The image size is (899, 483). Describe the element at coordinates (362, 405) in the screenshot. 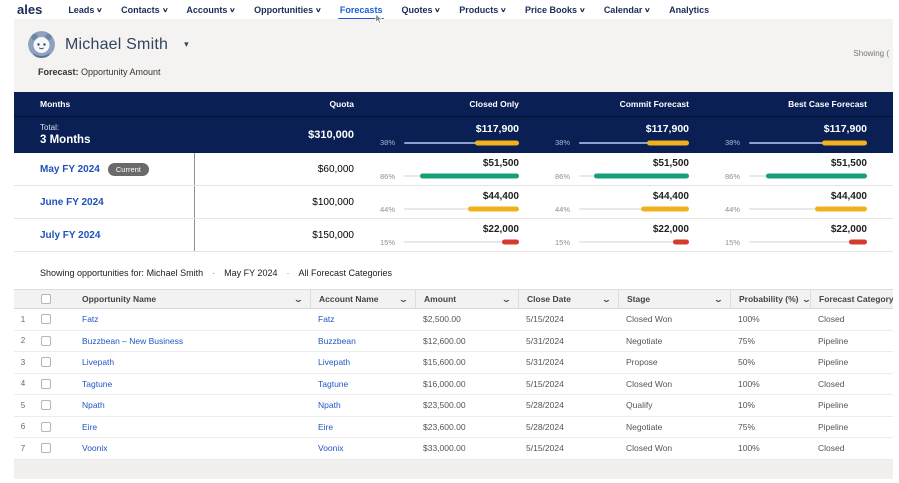

I see `account-name-link: Npath` at that location.